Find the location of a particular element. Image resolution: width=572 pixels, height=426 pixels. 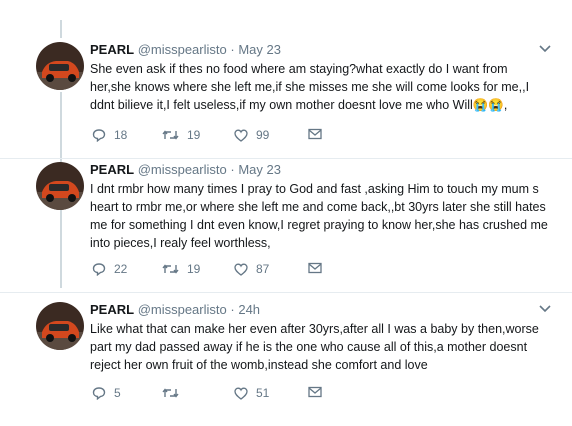

retweet-button is located at coordinates (174, 393).